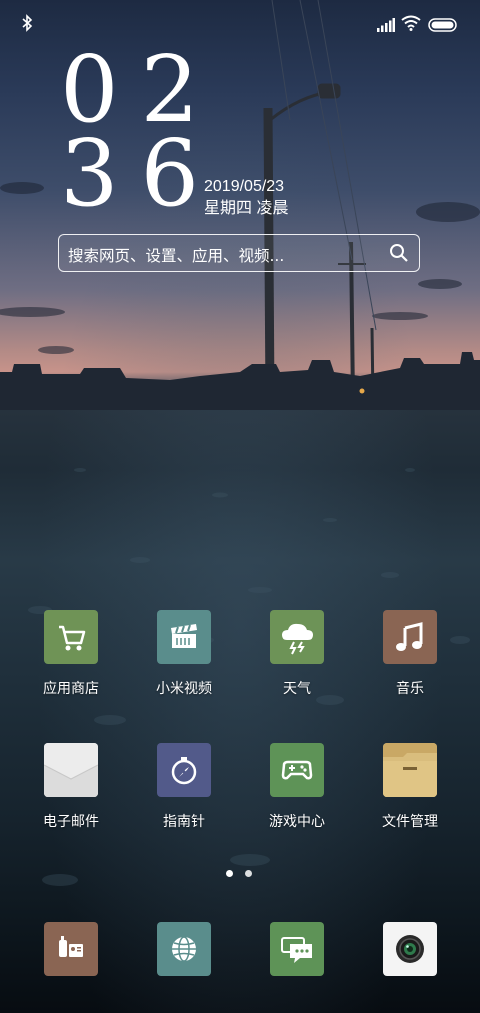  I want to click on app-label: 指南针, so click(184, 822).